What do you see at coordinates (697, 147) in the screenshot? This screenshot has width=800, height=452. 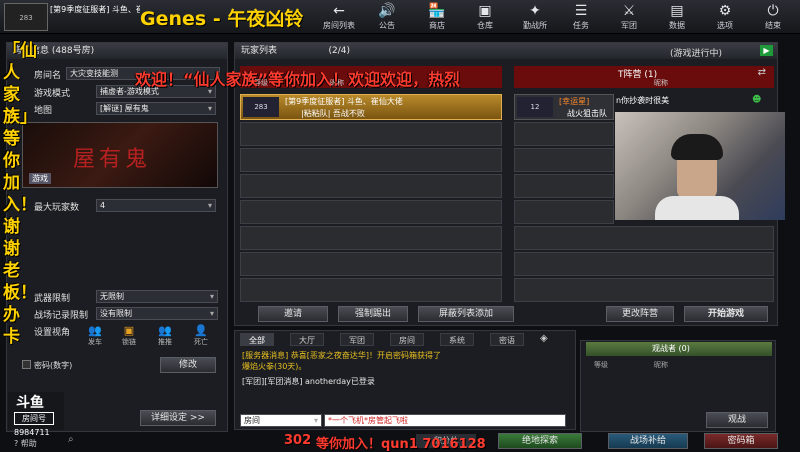 I see `streamer-hair` at bounding box center [697, 147].